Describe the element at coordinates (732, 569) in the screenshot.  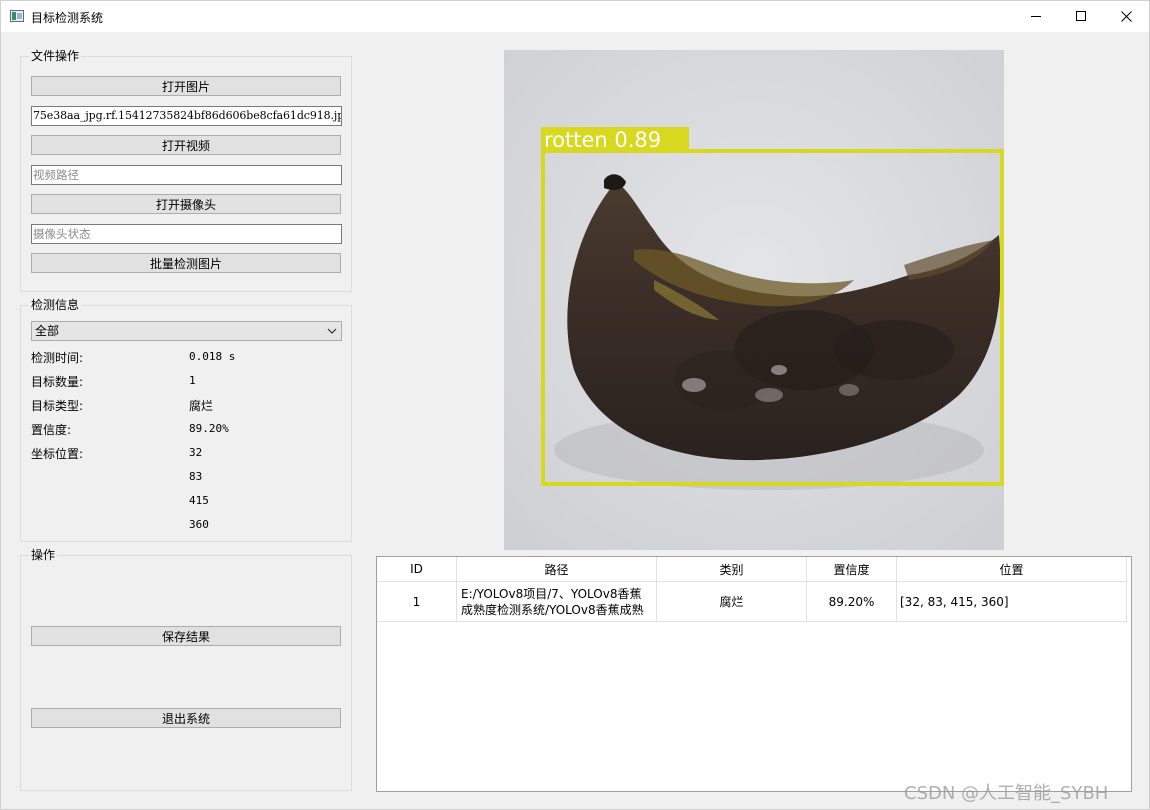
I see `column-header-class: 类别` at that location.